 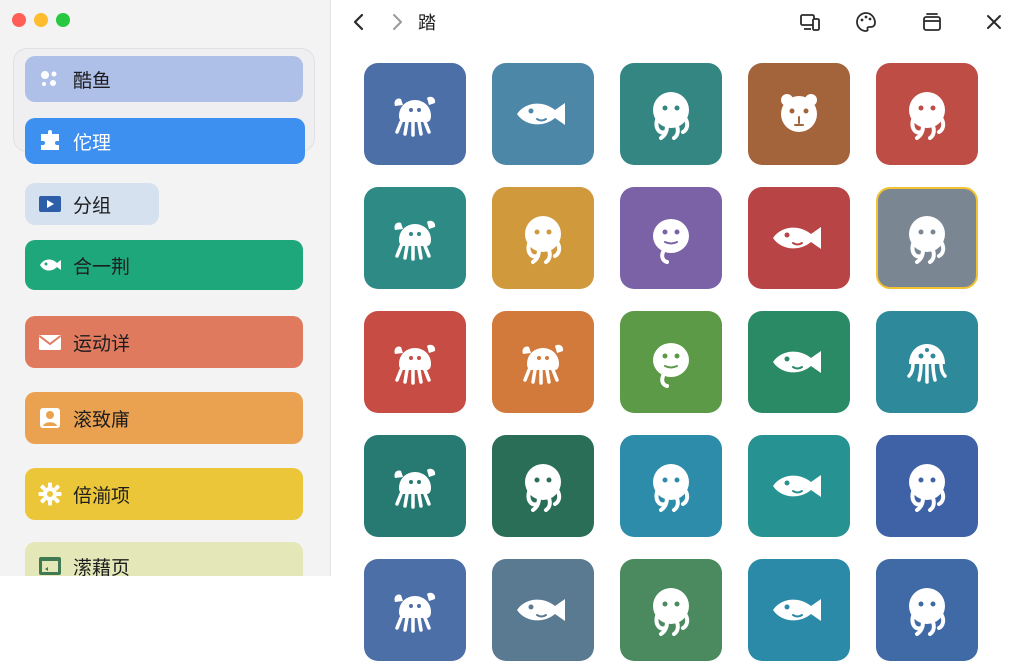 I want to click on window-button, so click(x=932, y=22).